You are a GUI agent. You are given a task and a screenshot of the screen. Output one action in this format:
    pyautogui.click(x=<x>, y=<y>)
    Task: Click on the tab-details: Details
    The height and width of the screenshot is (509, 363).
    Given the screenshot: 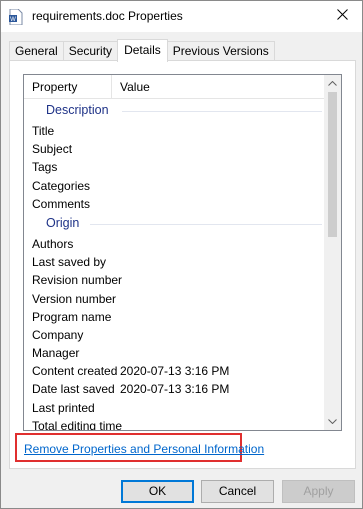 What is the action you would take?
    pyautogui.click(x=142, y=50)
    